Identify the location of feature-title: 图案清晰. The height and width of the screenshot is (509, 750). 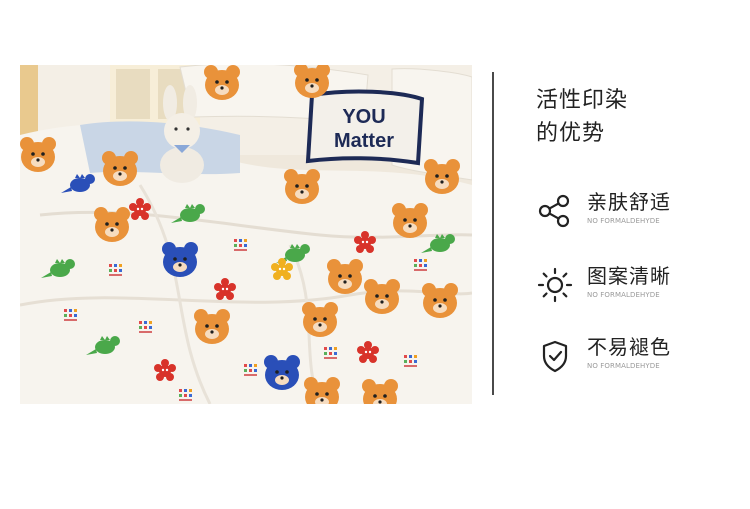
(629, 276).